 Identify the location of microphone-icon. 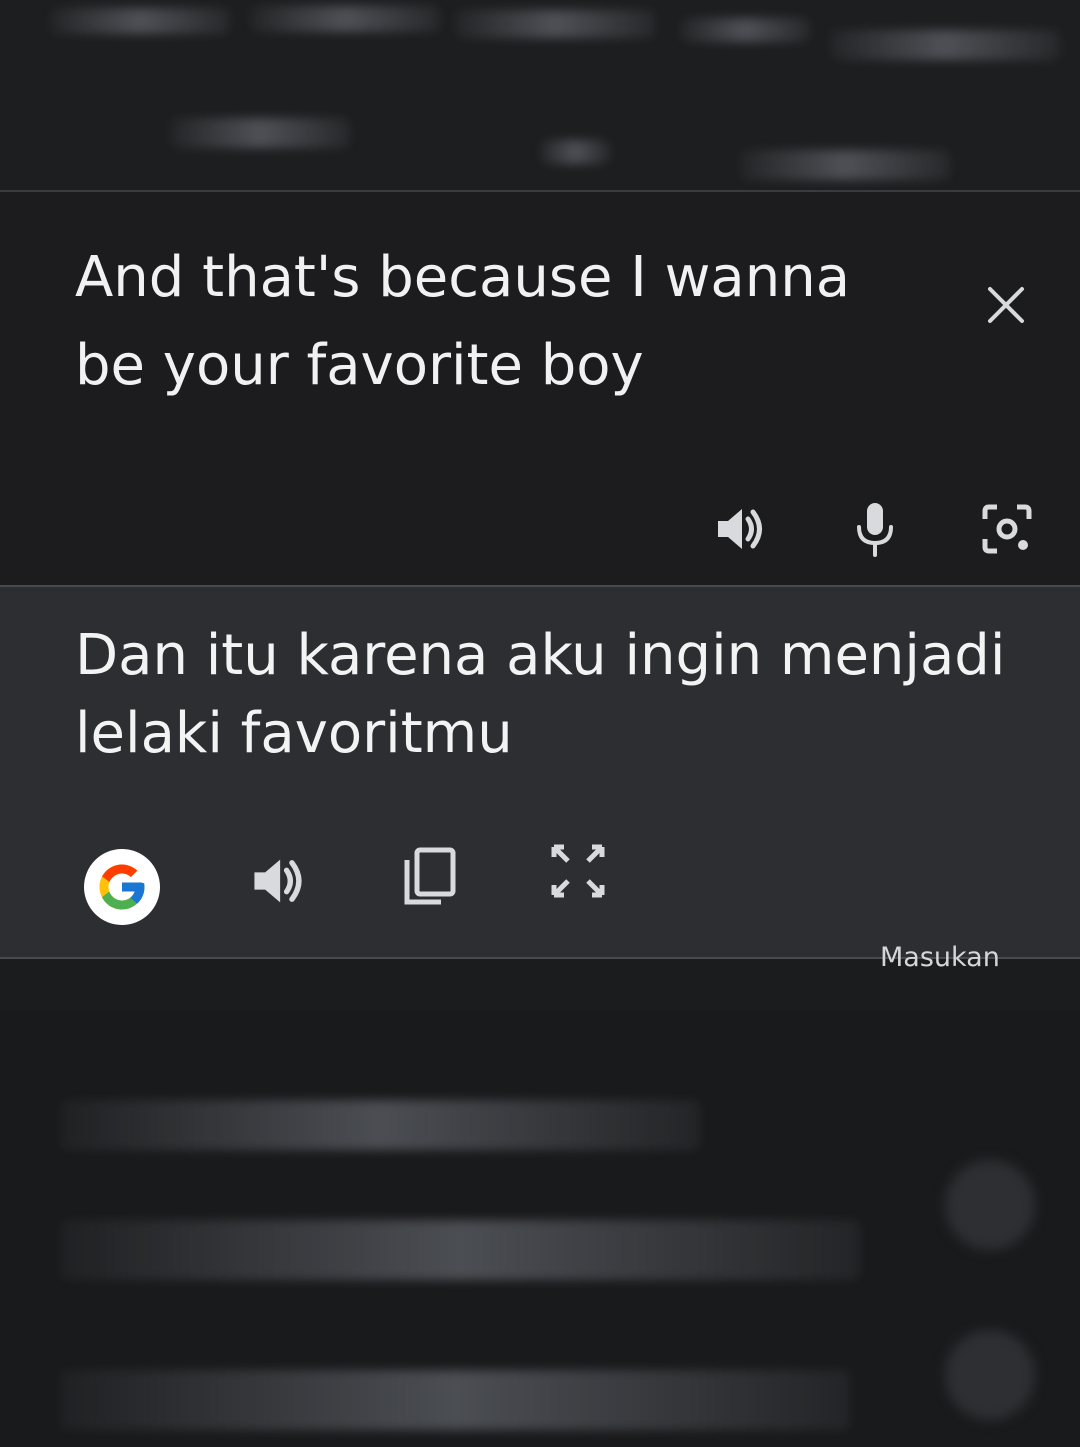
(875, 530).